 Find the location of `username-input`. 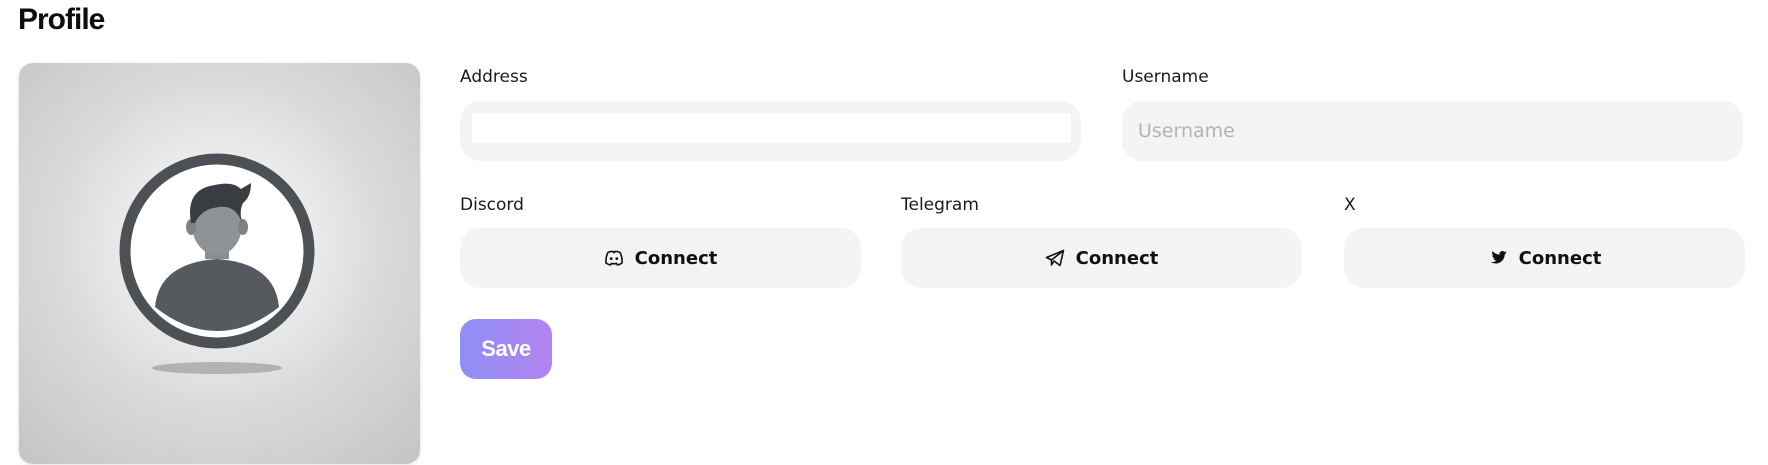

username-input is located at coordinates (1432, 131).